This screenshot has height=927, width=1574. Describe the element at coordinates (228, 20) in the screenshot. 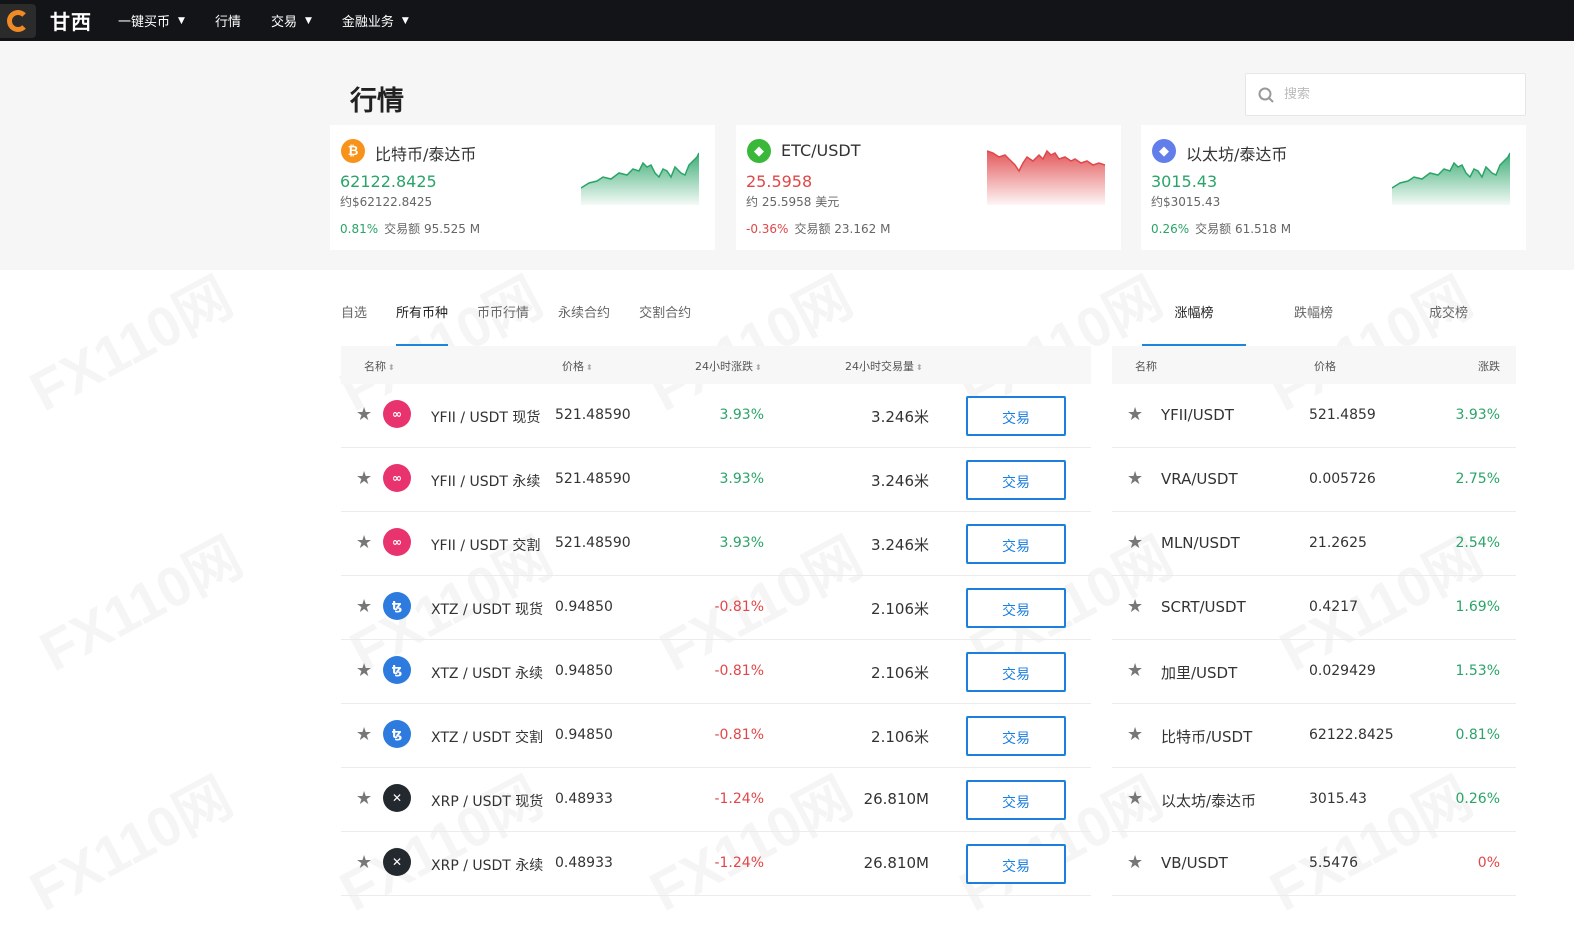

I see `nav-item-market: 行情` at that location.